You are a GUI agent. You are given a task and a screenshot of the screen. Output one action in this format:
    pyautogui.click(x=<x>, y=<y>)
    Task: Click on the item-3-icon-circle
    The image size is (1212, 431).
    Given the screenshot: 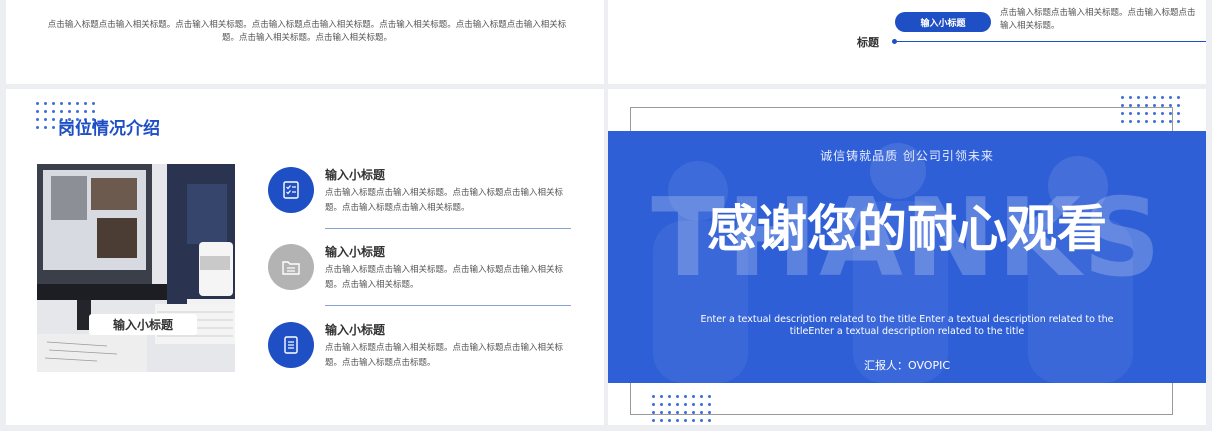 What is the action you would take?
    pyautogui.click(x=291, y=345)
    